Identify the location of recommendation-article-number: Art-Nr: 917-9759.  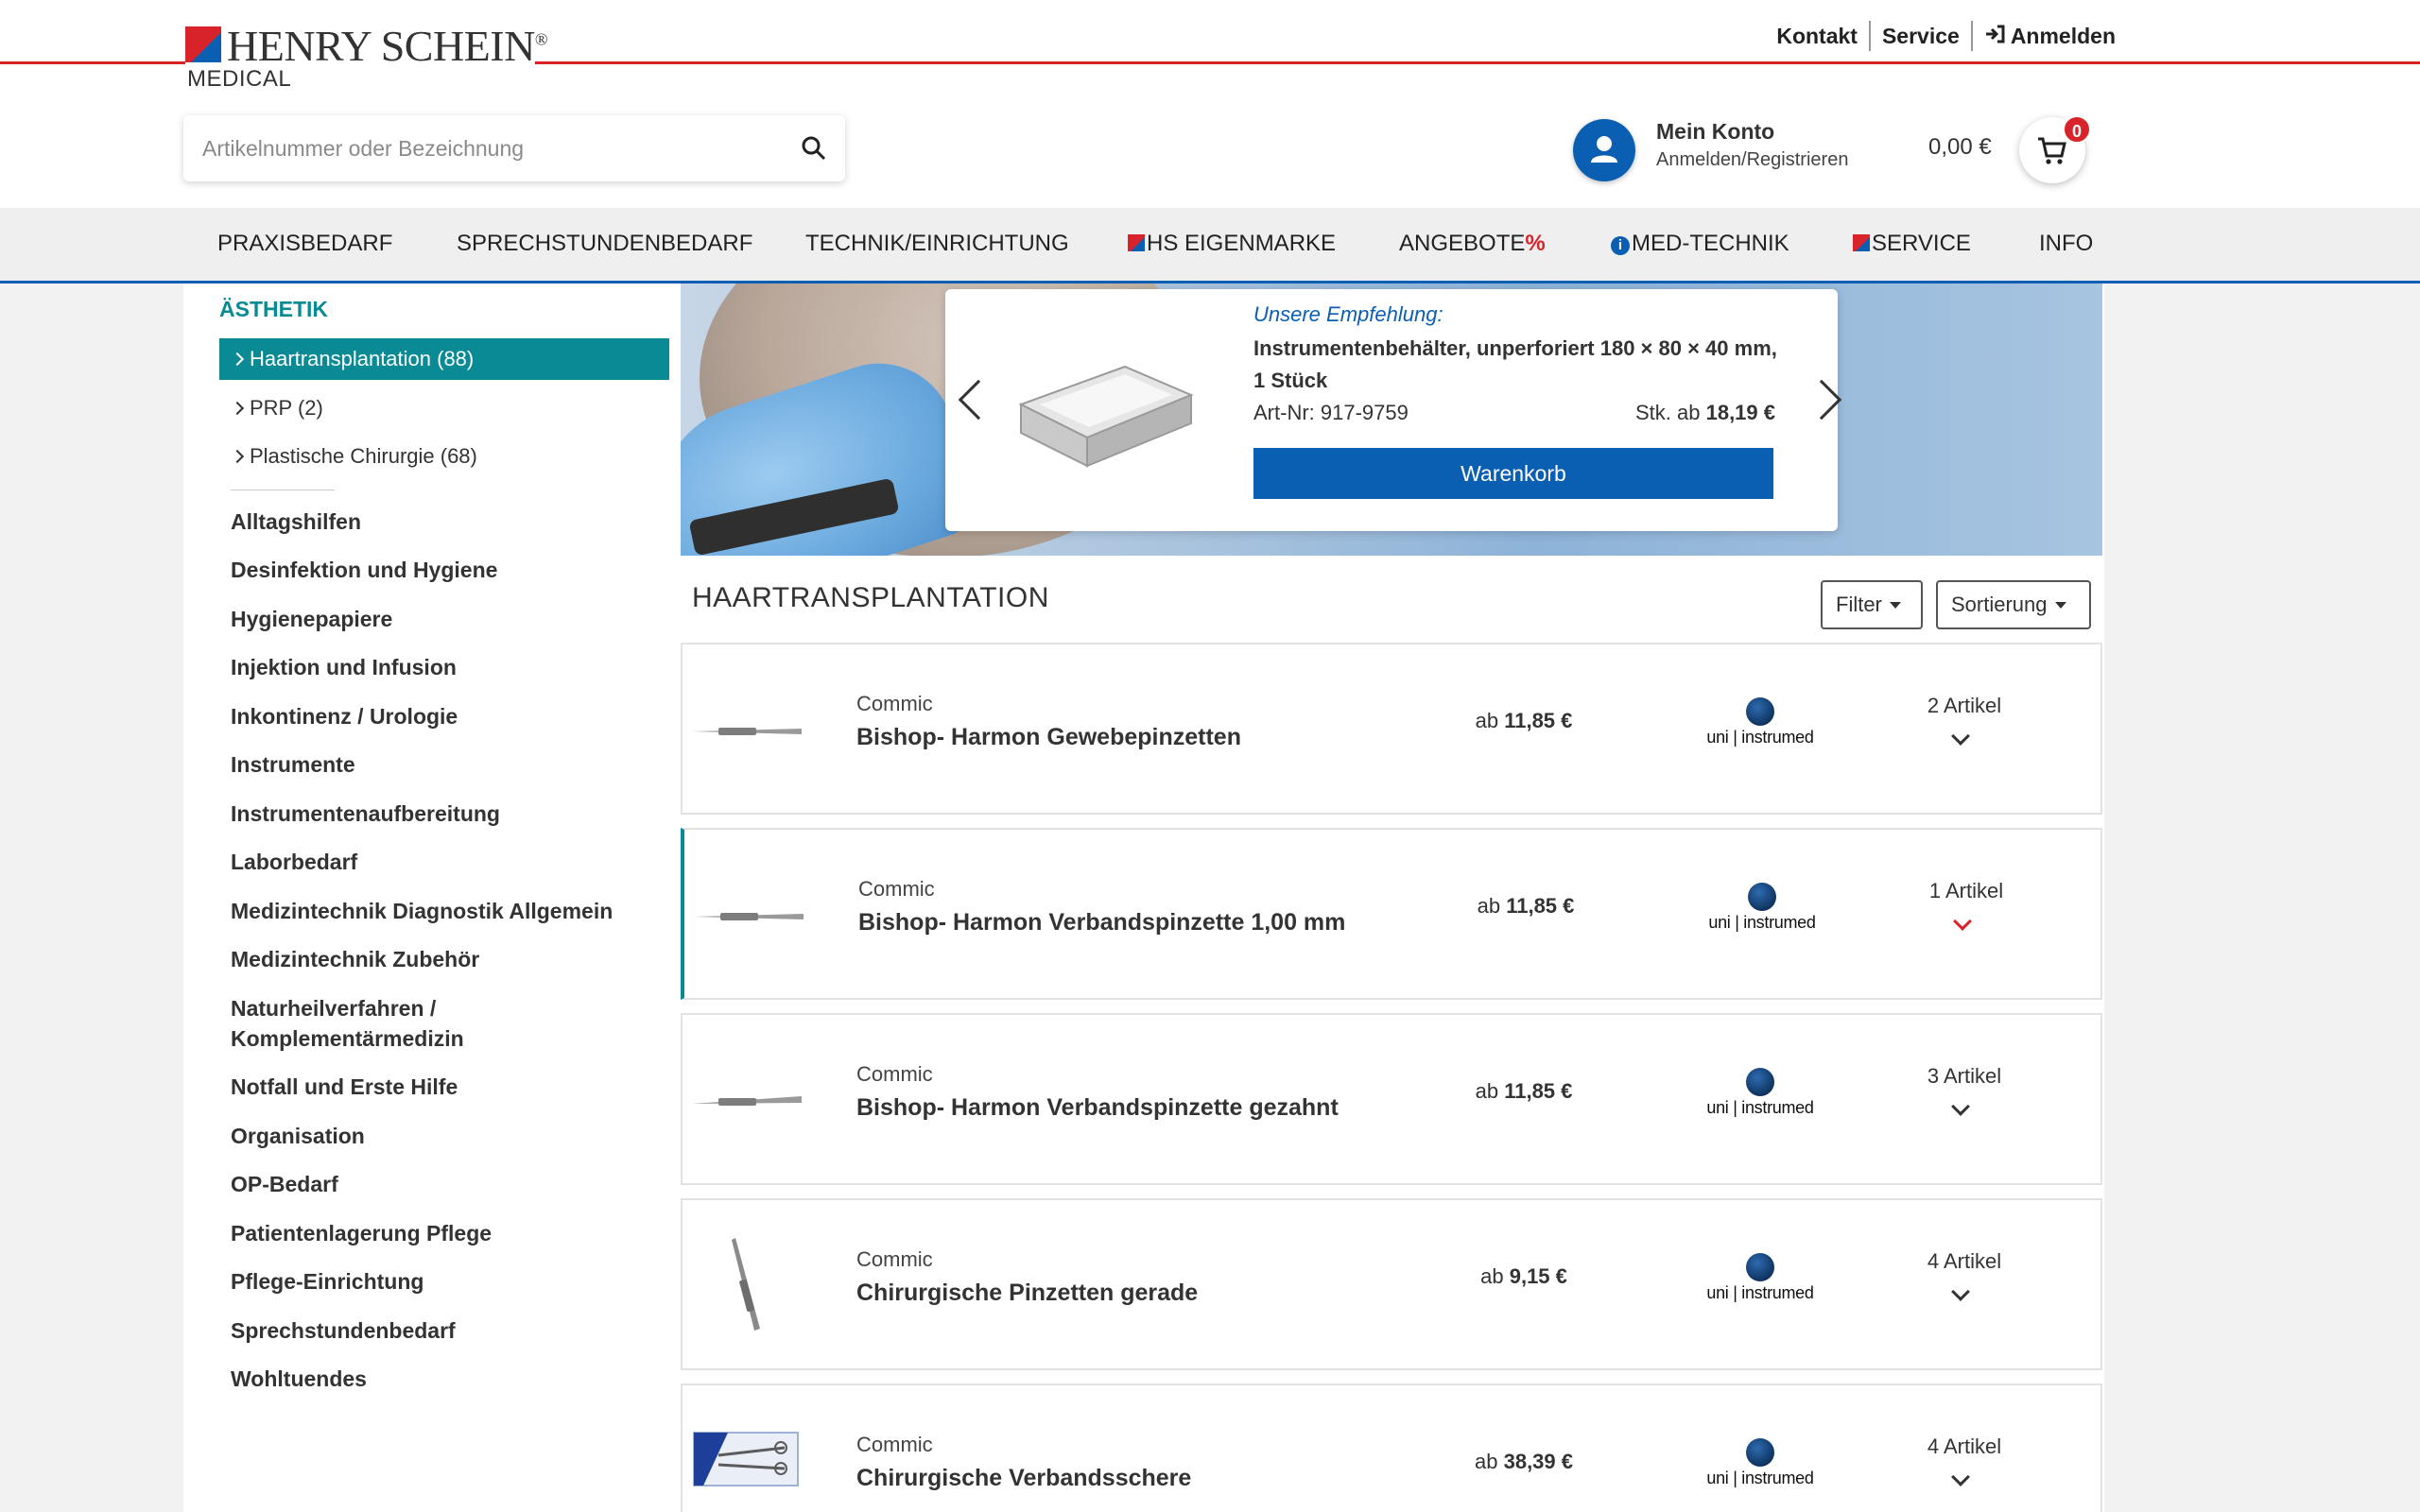
(1331, 412).